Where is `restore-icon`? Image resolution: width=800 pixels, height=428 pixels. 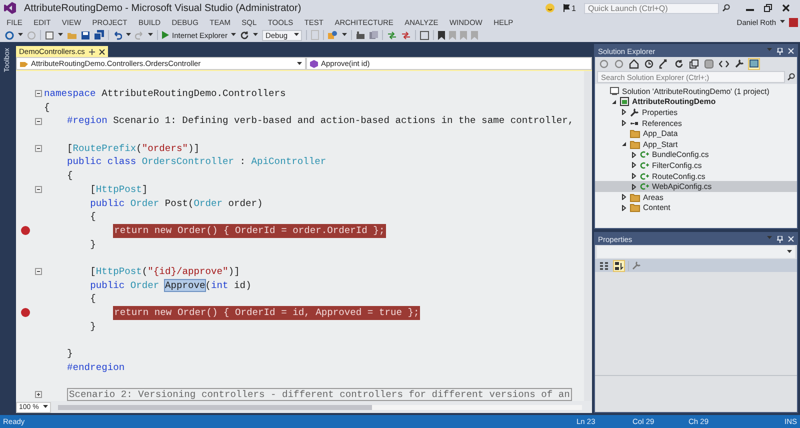
restore-icon is located at coordinates (768, 8).